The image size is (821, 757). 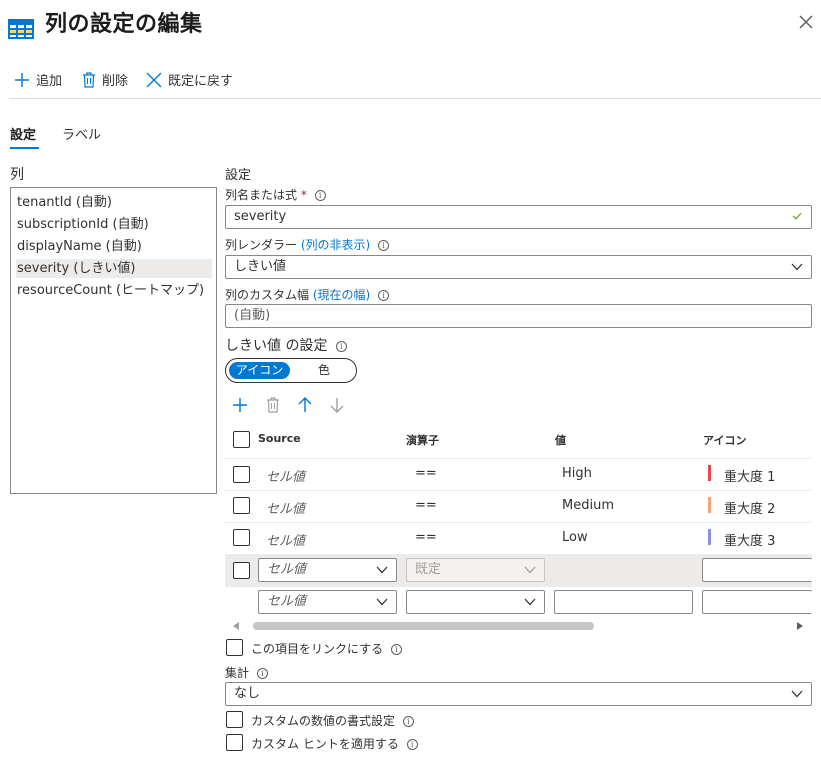 What do you see at coordinates (114, 268) in the screenshot?
I see `list-item-selected: severity (しきい値)` at bounding box center [114, 268].